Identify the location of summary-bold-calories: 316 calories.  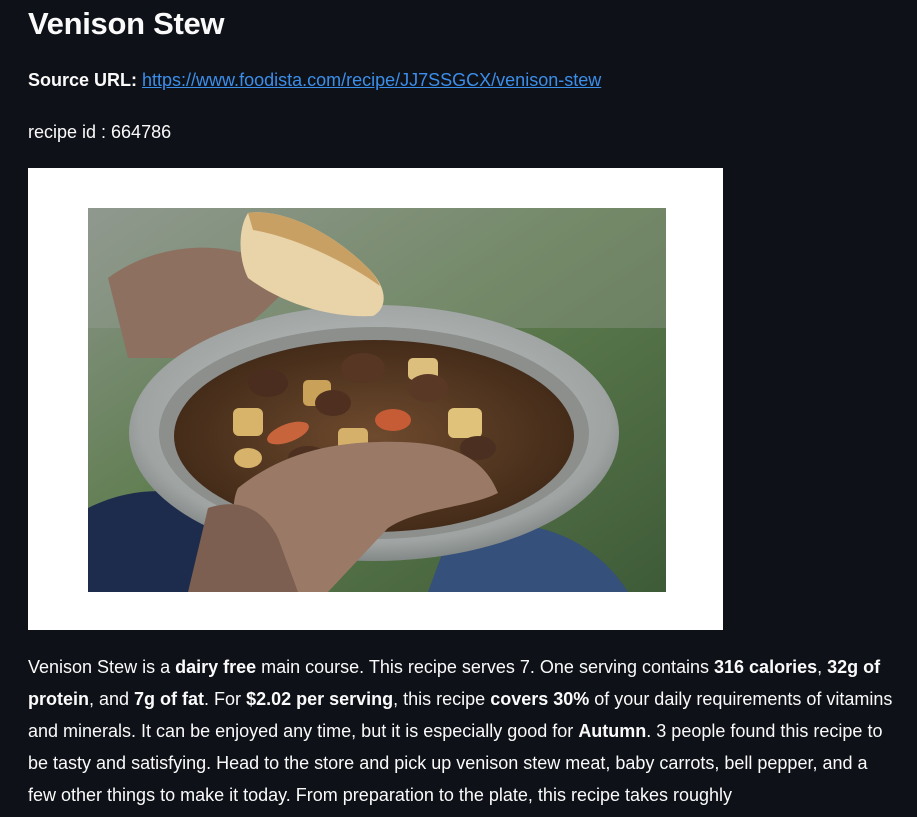
(766, 667).